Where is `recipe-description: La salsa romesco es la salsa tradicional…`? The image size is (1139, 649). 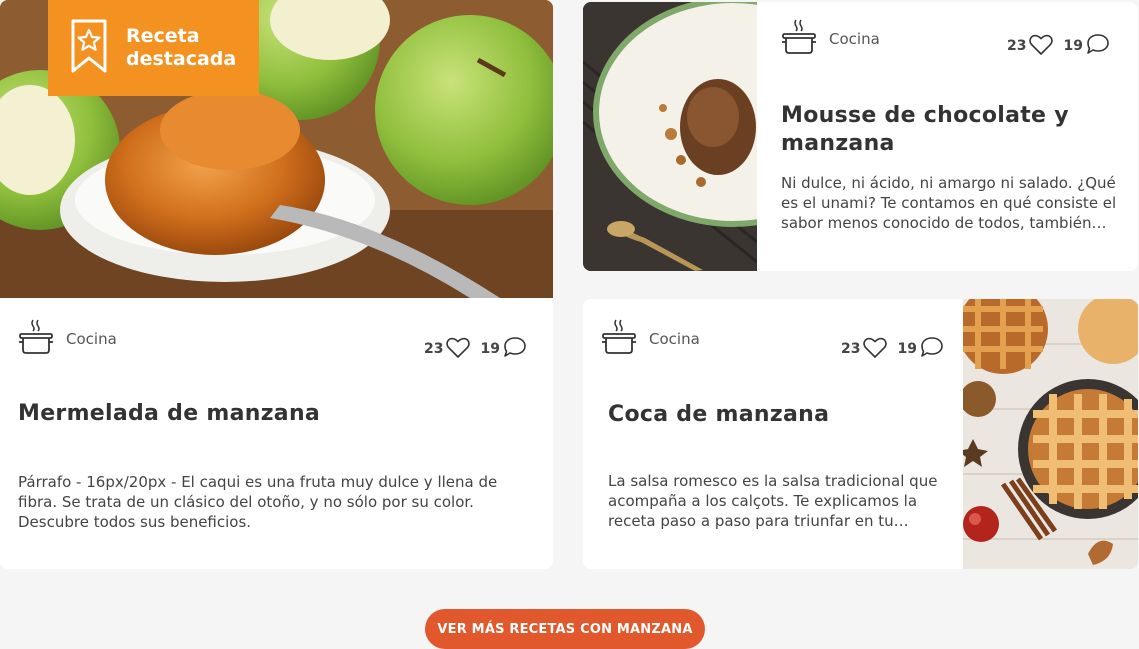 recipe-description: La salsa romesco es la salsa tradicional… is located at coordinates (773, 501).